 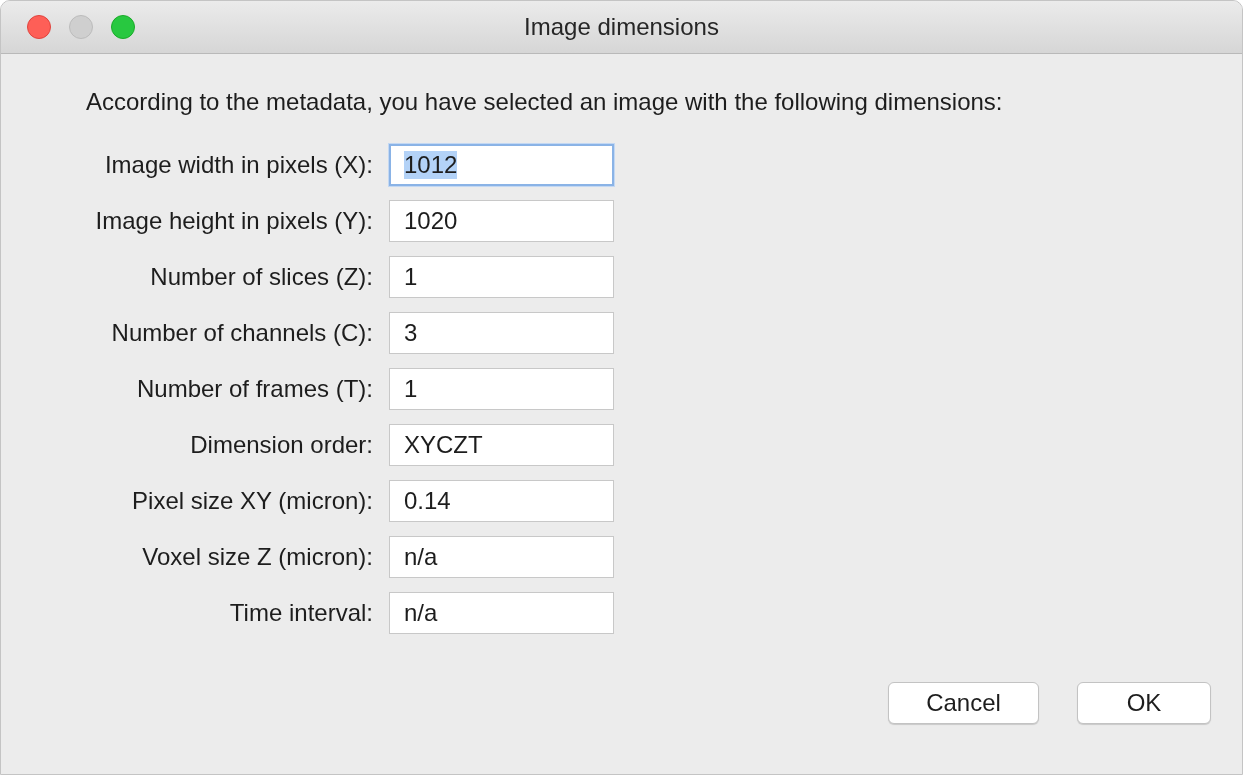 I want to click on field-label: Pixel size XY (micron):, so click(x=252, y=501).